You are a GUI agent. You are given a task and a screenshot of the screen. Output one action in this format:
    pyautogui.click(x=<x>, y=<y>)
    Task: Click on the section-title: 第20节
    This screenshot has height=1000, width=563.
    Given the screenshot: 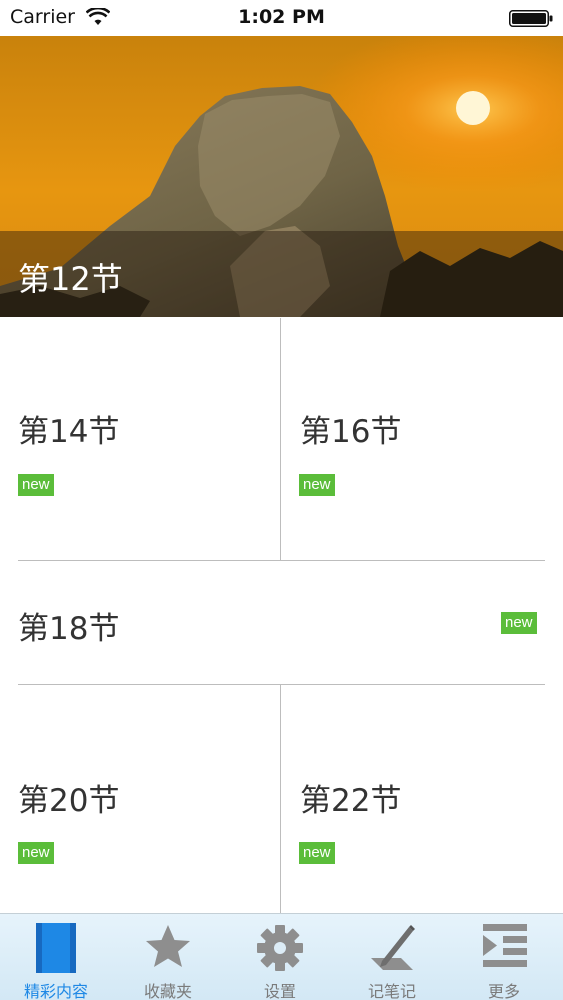 What is the action you would take?
    pyautogui.click(x=69, y=801)
    